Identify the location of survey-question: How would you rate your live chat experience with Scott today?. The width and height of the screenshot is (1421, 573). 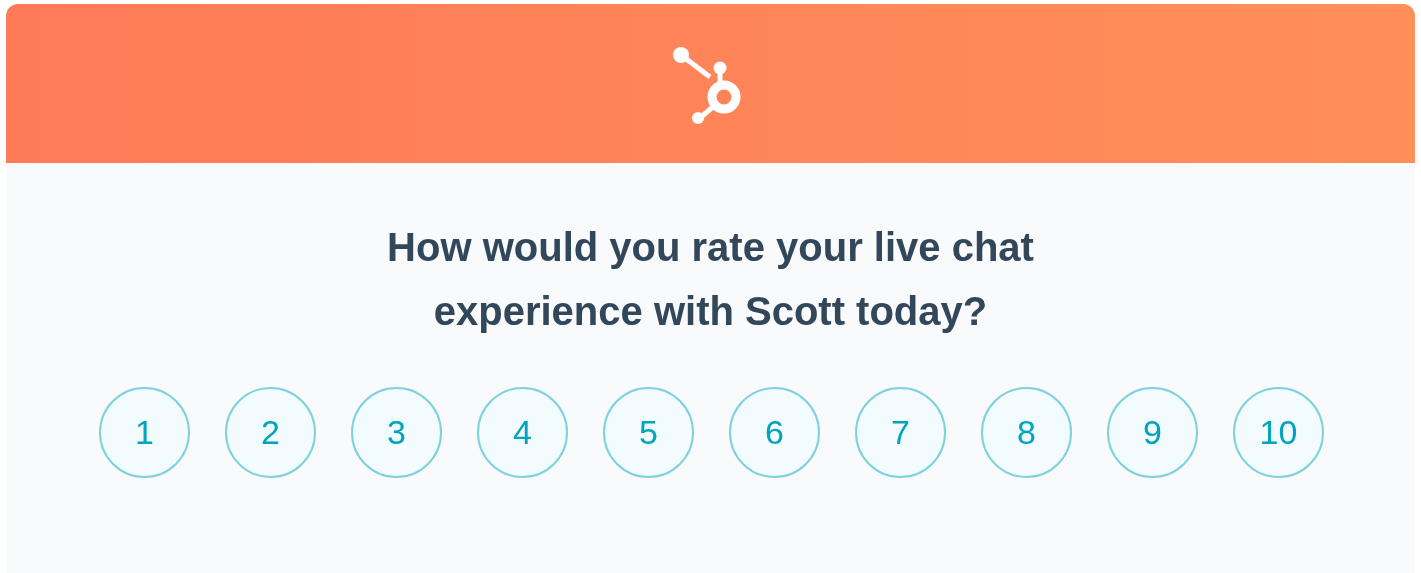
(710, 279).